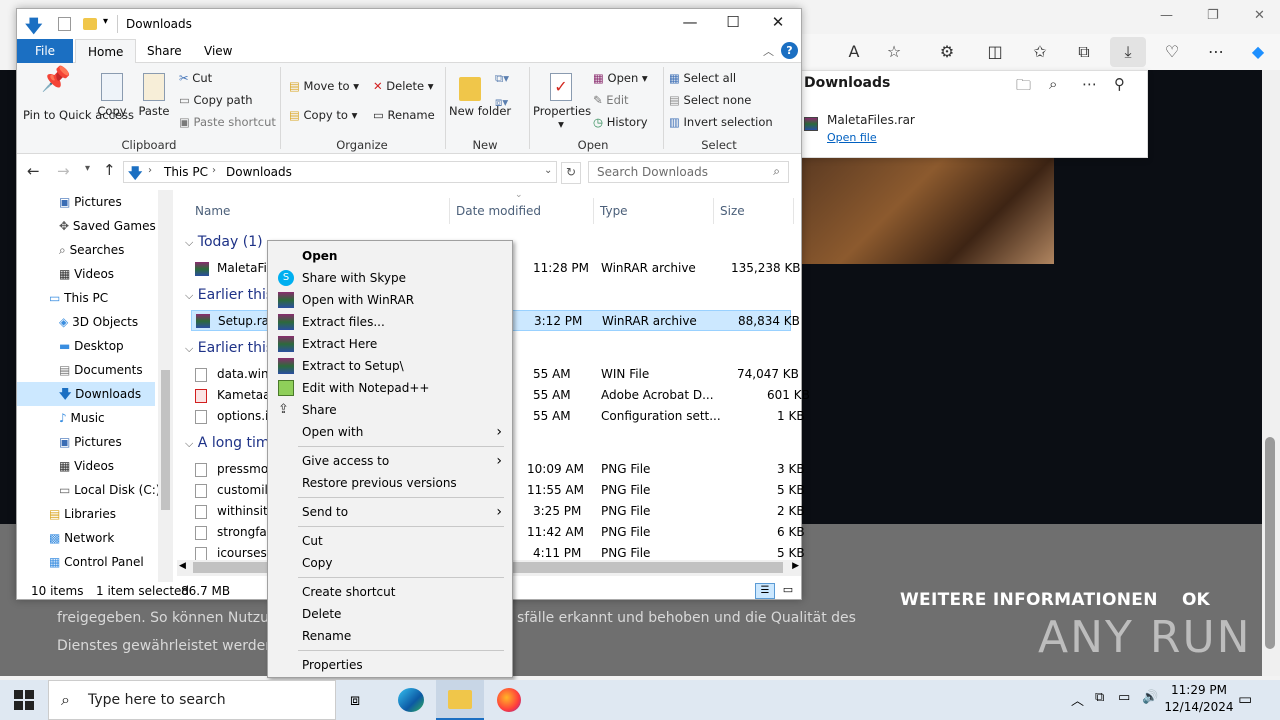 This screenshot has height=720, width=1280. I want to click on nav-desktop: ▬ Desktop, so click(92, 346).